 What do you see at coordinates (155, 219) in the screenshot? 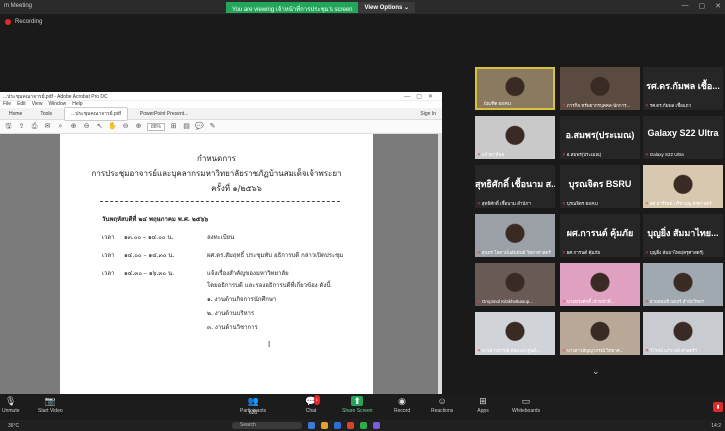
I see `doc-date: วันพฤหัสบดีที่ ๒๔ พฤษภาคม พ.ศ. ๒๕๖๖` at bounding box center [155, 219].